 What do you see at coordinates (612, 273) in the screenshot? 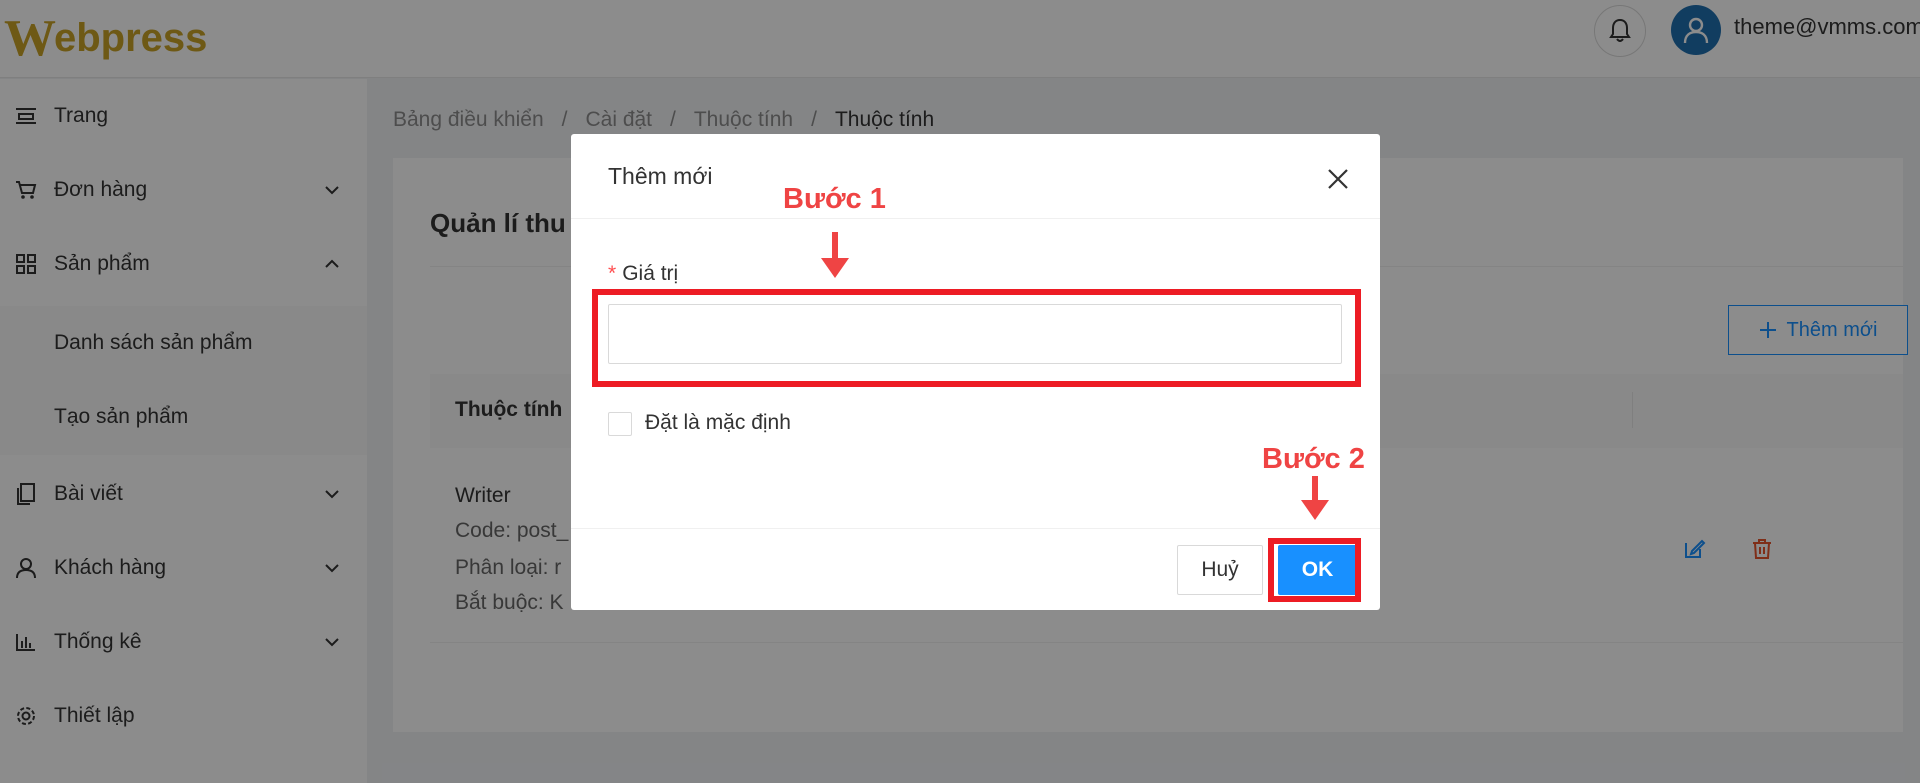
I see `required-mark: *` at bounding box center [612, 273].